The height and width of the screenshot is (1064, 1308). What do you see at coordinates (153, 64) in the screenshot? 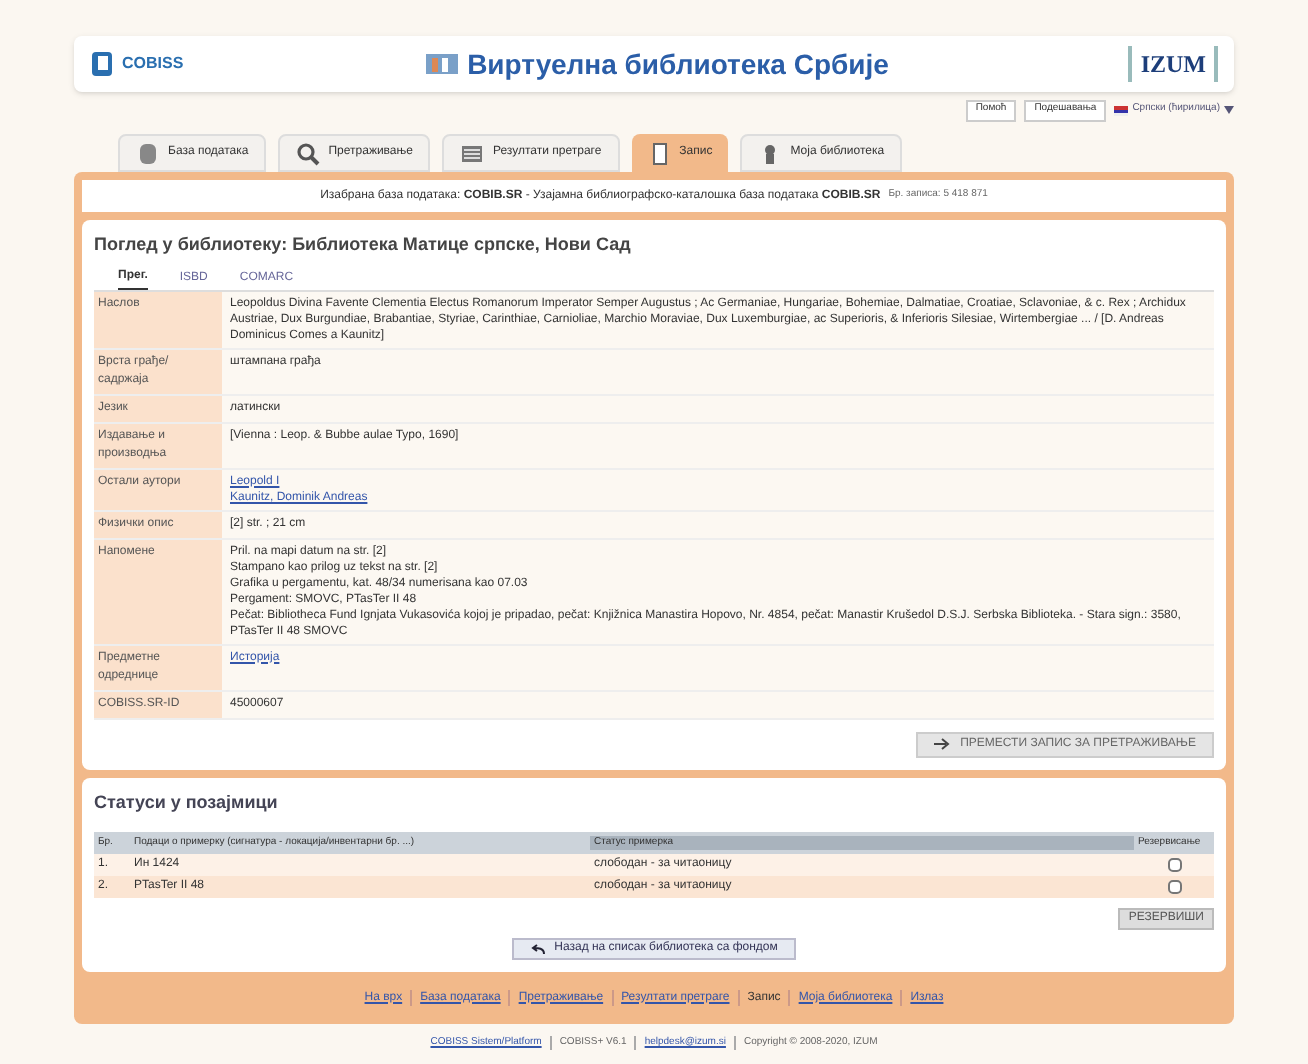
I see `logo-text: COBISS` at bounding box center [153, 64].